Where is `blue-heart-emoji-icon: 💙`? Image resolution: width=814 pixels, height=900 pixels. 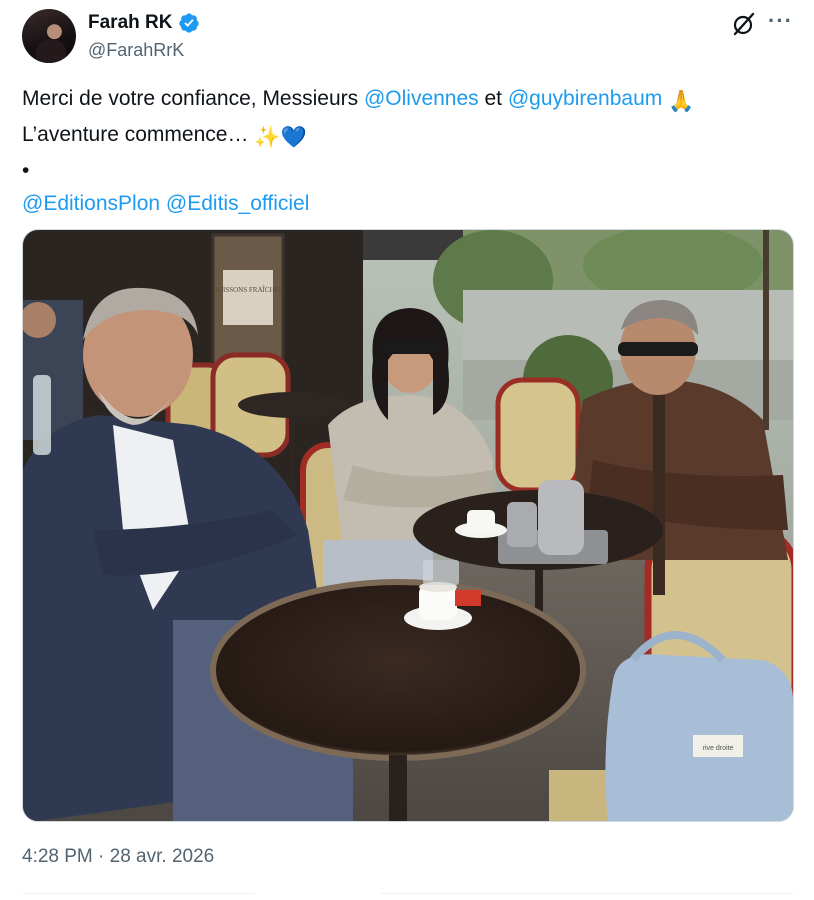
blue-heart-emoji-icon: 💙 is located at coordinates (293, 137).